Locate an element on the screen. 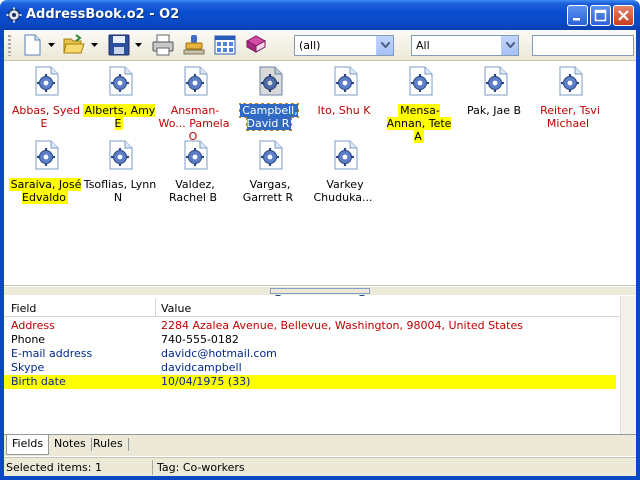 Image resolution: width=640 pixels, height=480 pixels. contact-name: Tsoflias, Lynn N is located at coordinates (120, 191).